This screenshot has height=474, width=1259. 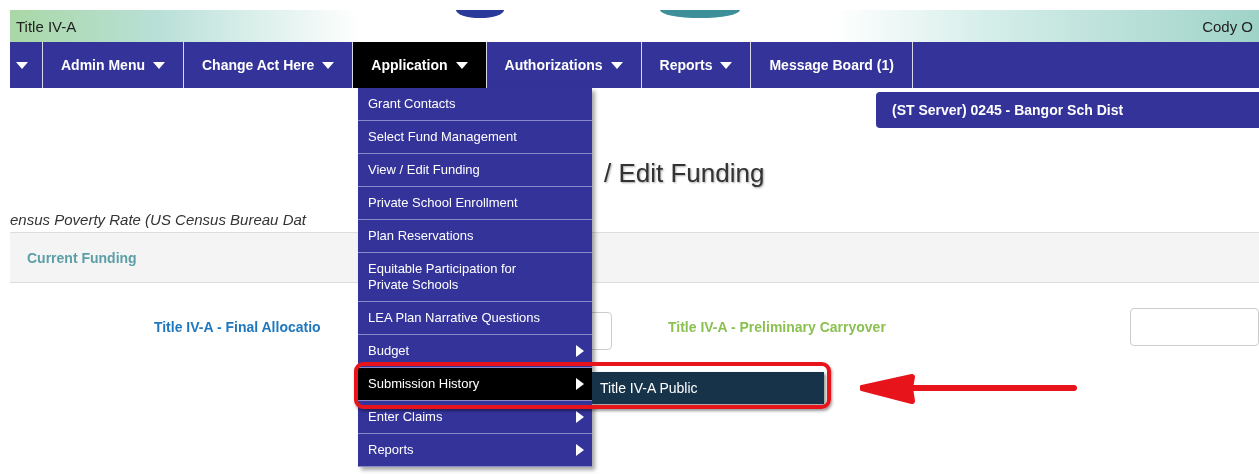 I want to click on menu-item: Grant Contacts, so click(x=475, y=104).